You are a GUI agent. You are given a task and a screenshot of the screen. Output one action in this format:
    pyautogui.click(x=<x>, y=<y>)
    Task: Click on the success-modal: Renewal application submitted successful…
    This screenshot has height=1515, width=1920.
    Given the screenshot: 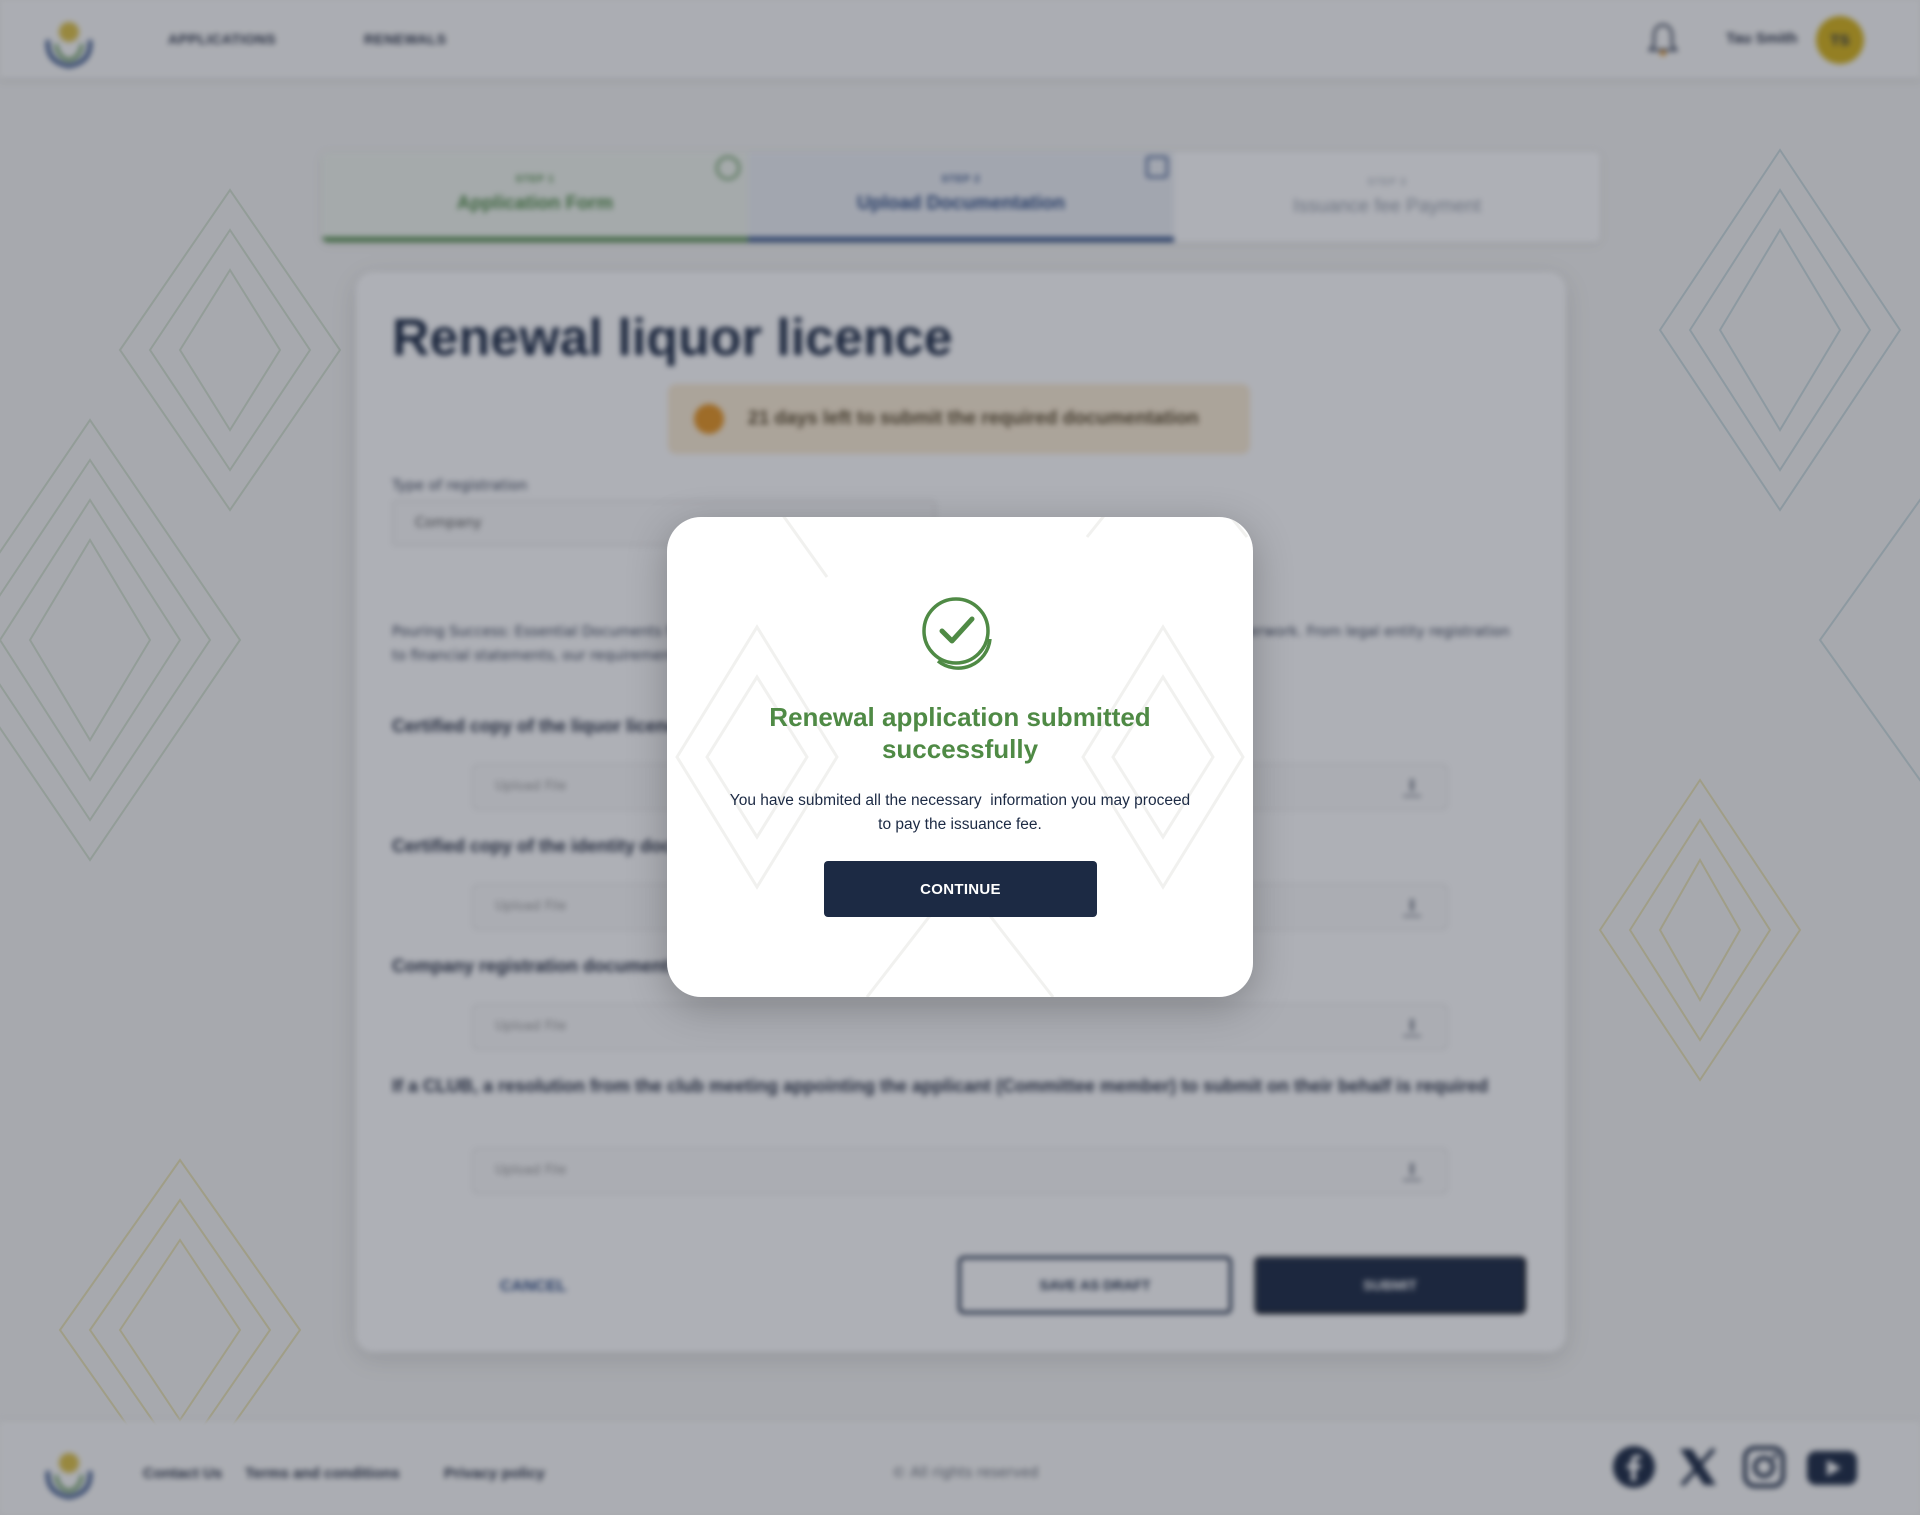 What is the action you would take?
    pyautogui.click(x=960, y=757)
    